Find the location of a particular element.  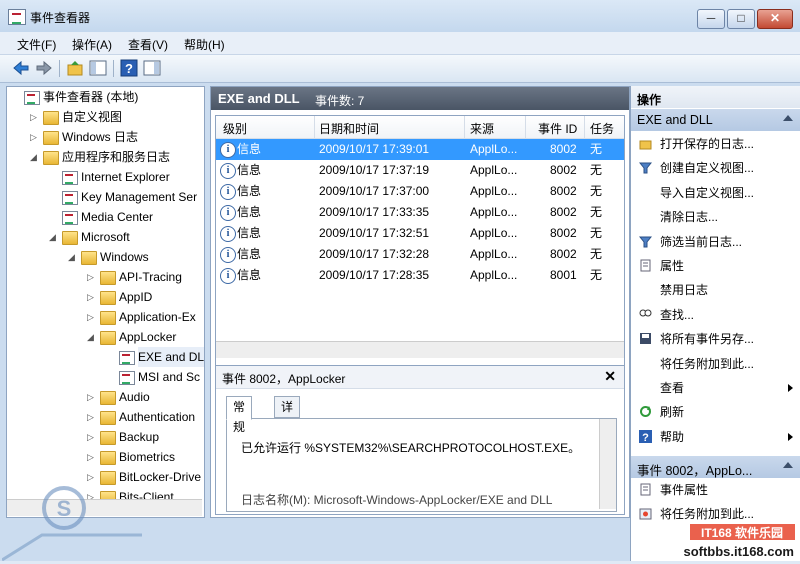

tab-general: 常规 is located at coordinates (239, 415).